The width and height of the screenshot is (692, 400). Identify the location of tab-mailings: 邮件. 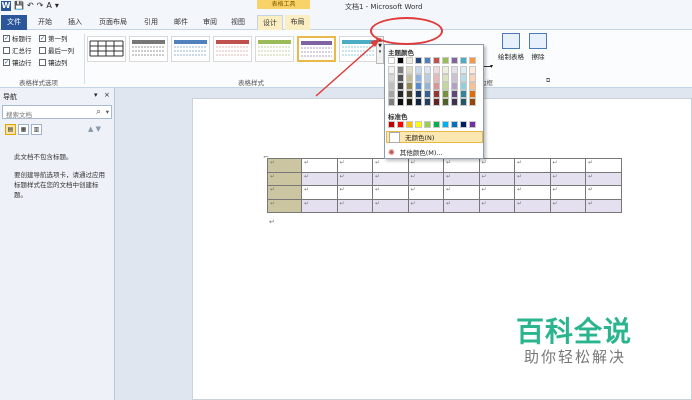
(181, 22).